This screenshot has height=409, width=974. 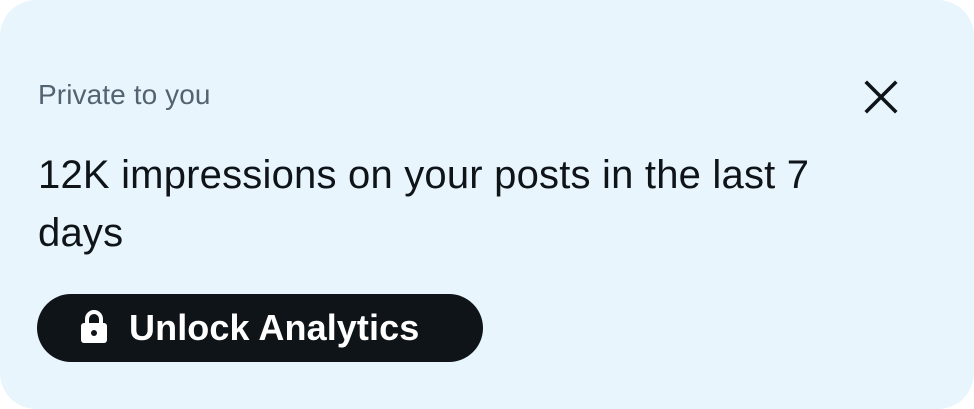 What do you see at coordinates (94, 326) in the screenshot?
I see `lock-icon` at bounding box center [94, 326].